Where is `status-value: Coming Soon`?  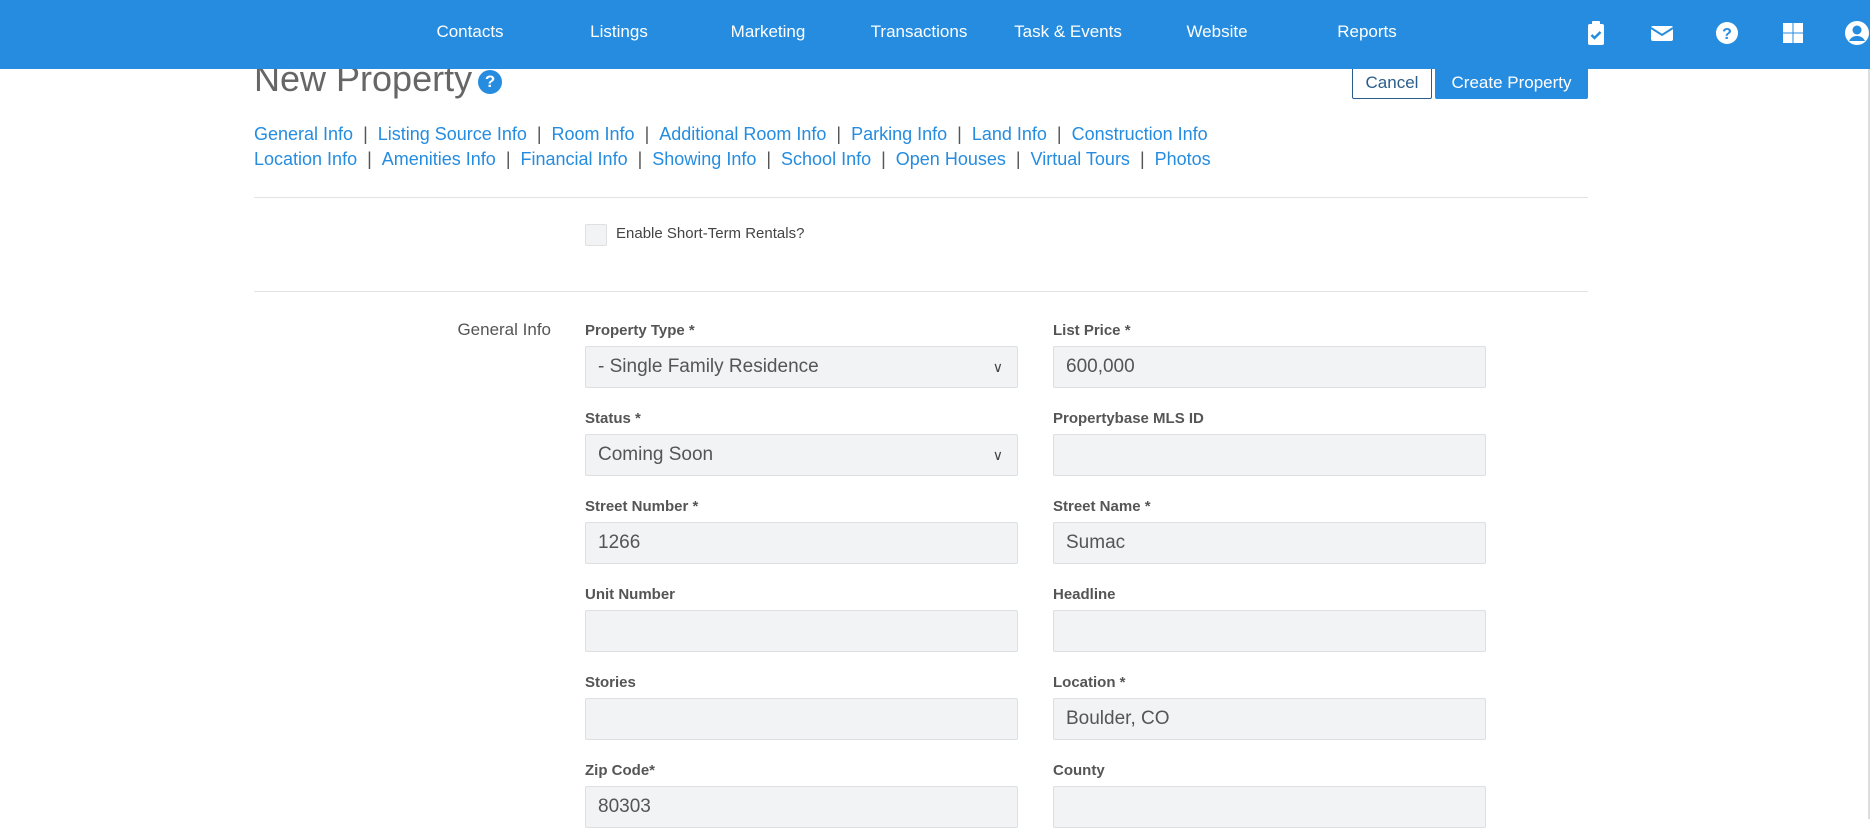
status-value: Coming Soon is located at coordinates (656, 454).